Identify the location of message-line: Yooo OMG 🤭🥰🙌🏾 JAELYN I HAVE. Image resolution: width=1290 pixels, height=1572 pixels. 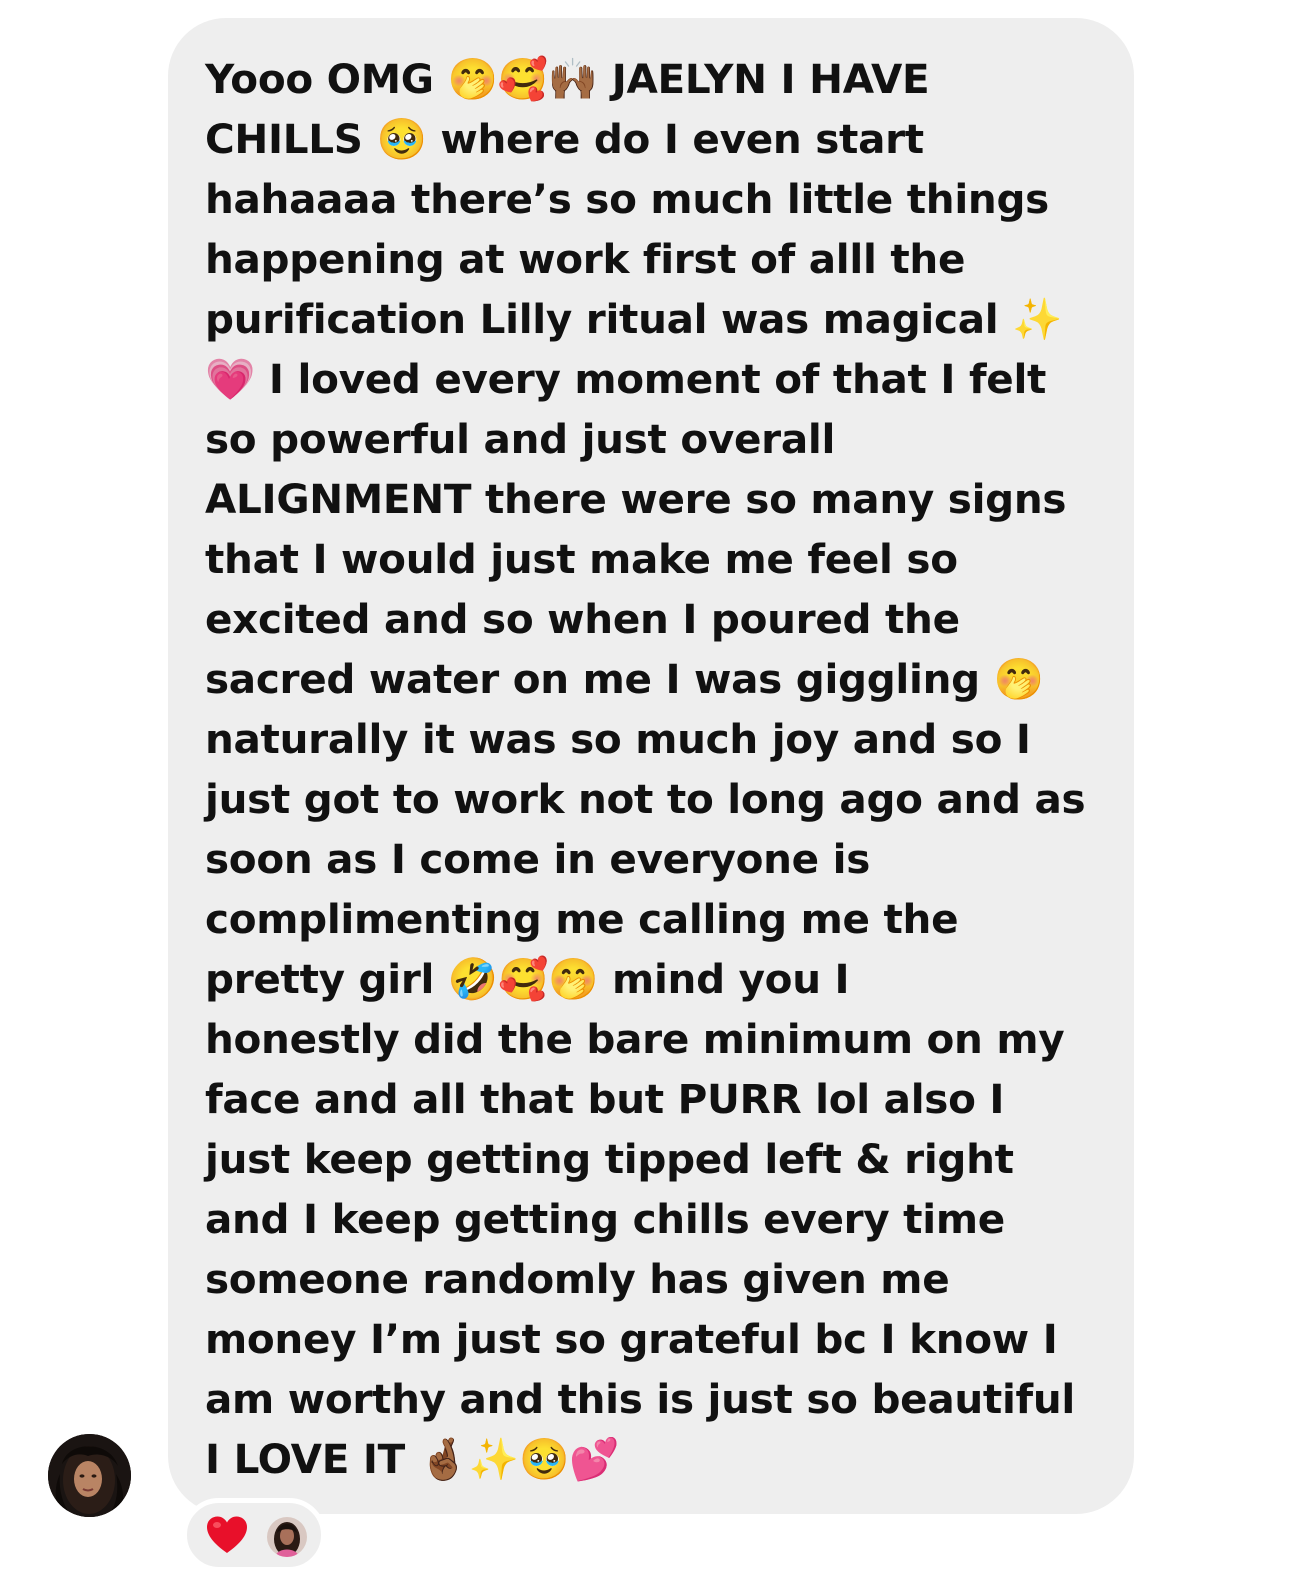
(567, 79).